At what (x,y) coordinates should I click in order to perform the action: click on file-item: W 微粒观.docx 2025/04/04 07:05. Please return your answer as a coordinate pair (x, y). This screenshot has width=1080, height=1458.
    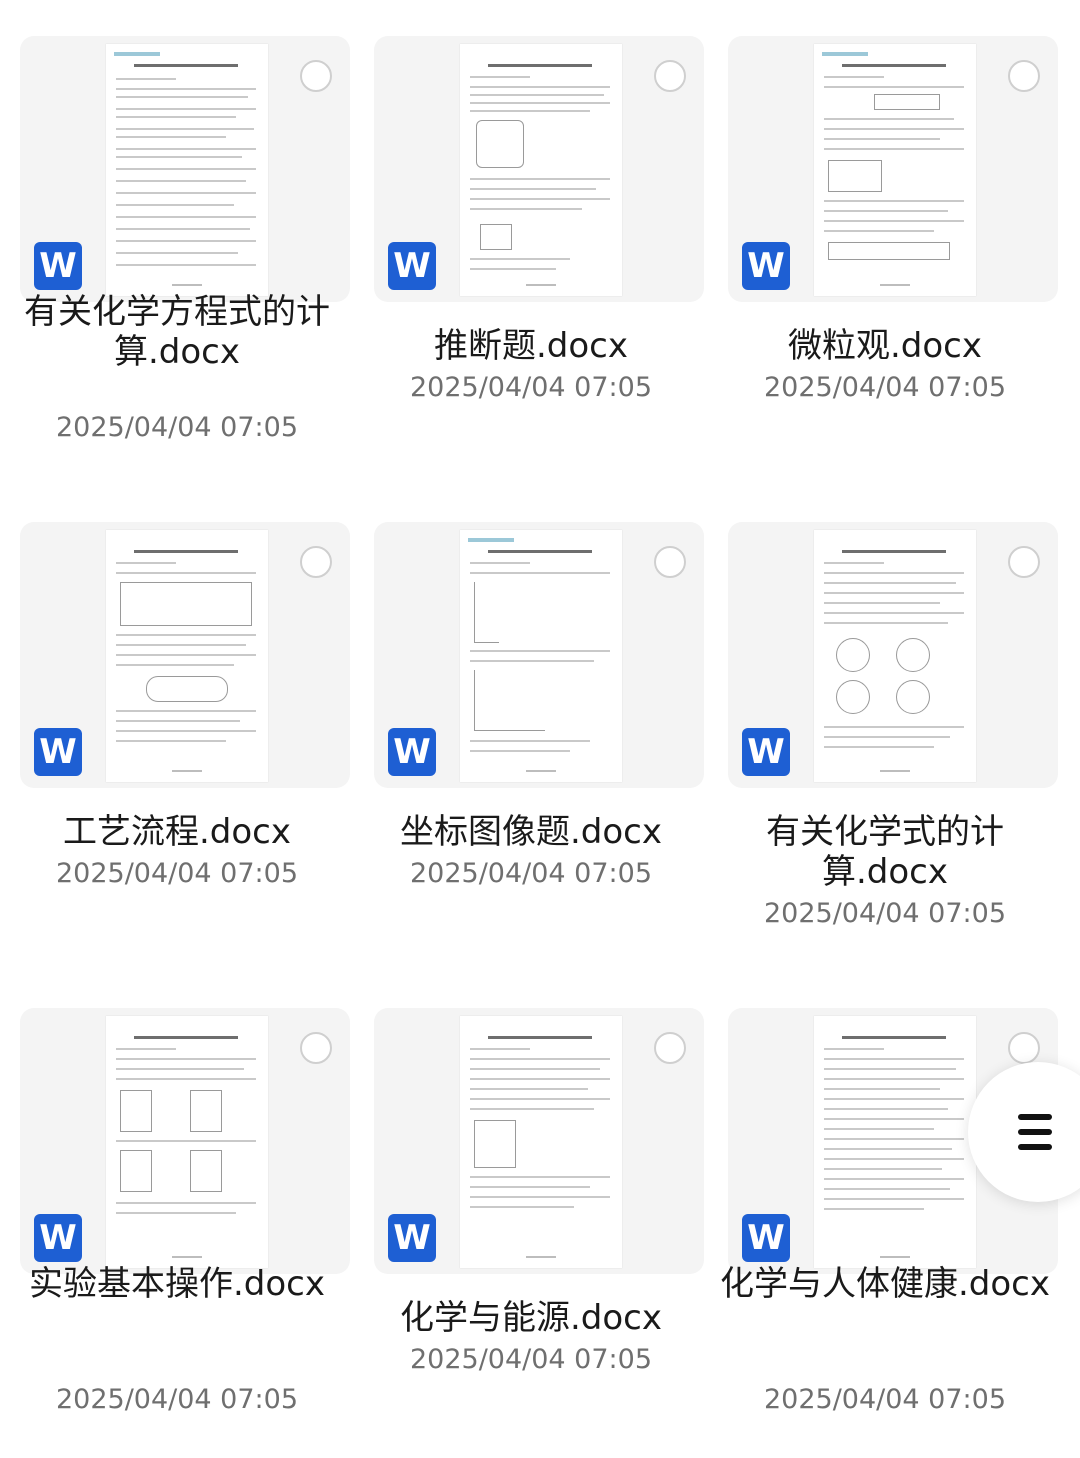
    Looking at the image, I should click on (885, 243).